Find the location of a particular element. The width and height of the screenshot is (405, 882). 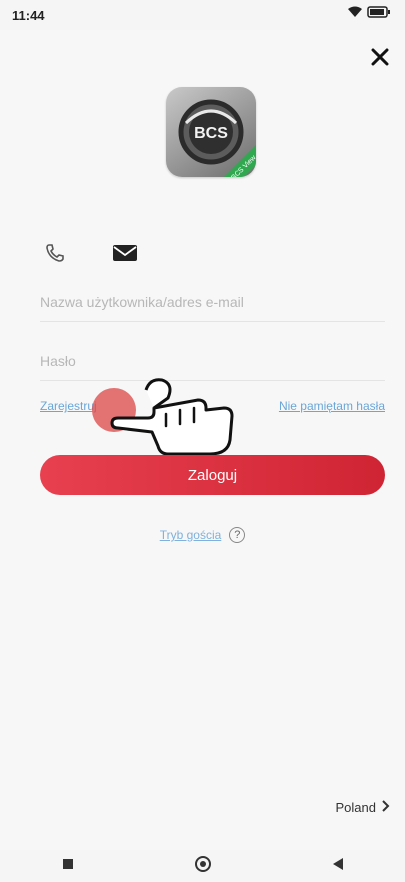

square-icon is located at coordinates (68, 866).